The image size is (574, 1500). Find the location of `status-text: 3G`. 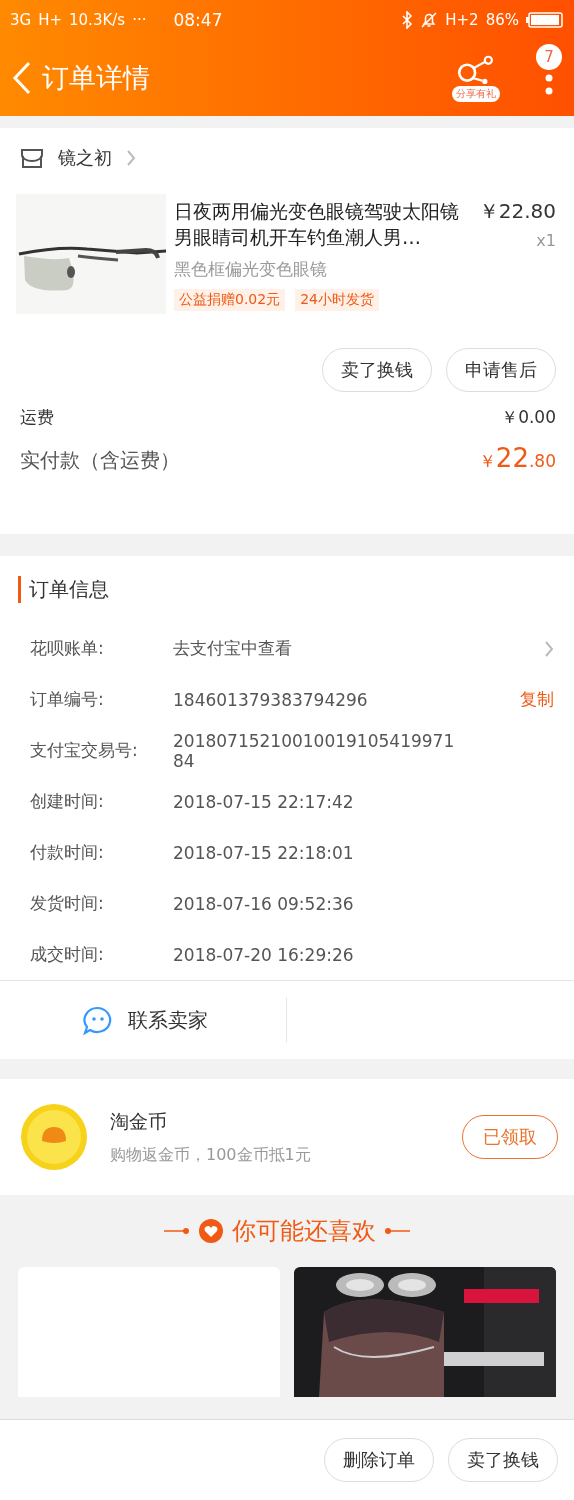

status-text: 3G is located at coordinates (21, 20).